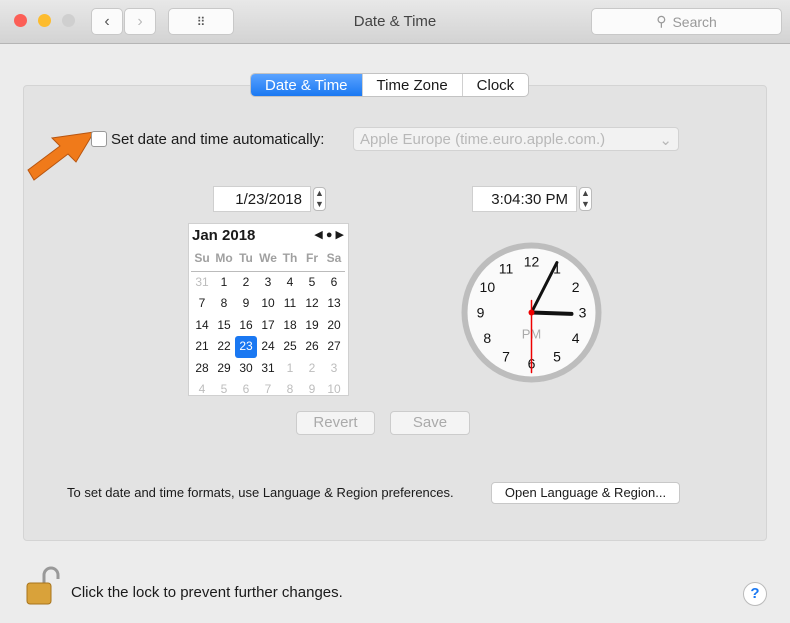 Image resolution: width=790 pixels, height=623 pixels. I want to click on weekday-label: Su, so click(202, 261).